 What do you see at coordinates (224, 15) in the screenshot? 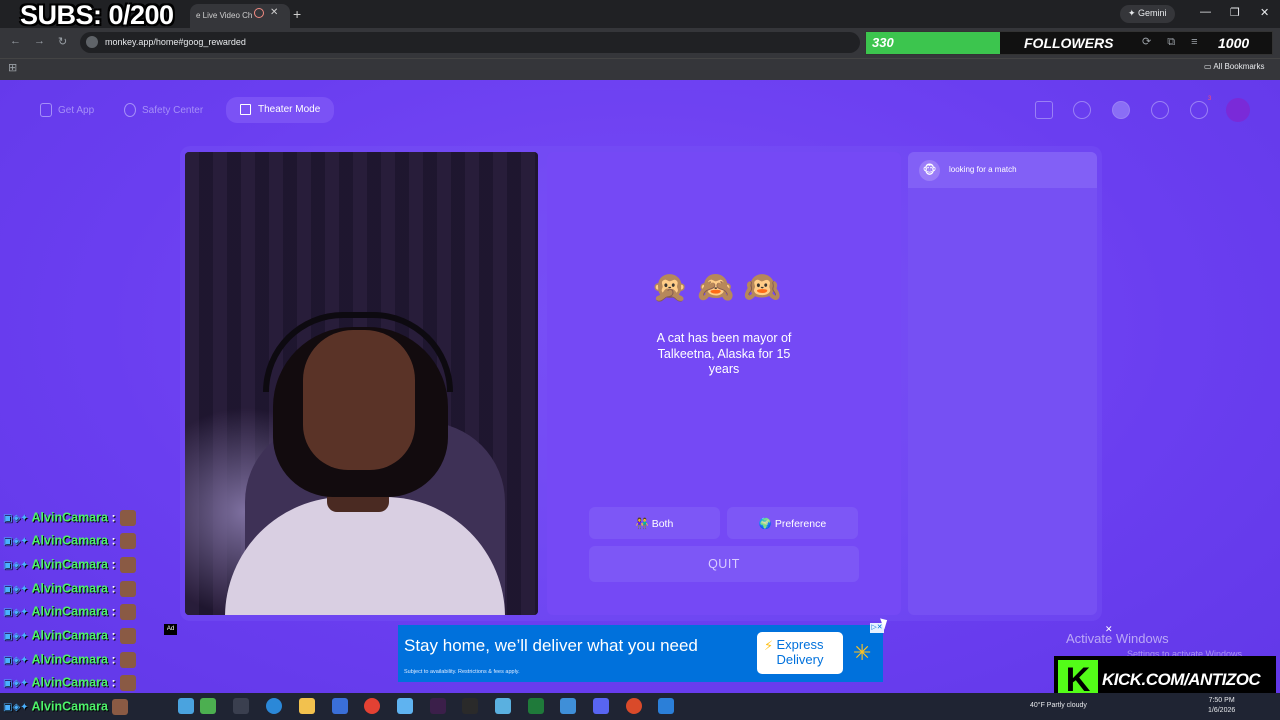
I see `tab-title: e Live Video Ch` at bounding box center [224, 15].